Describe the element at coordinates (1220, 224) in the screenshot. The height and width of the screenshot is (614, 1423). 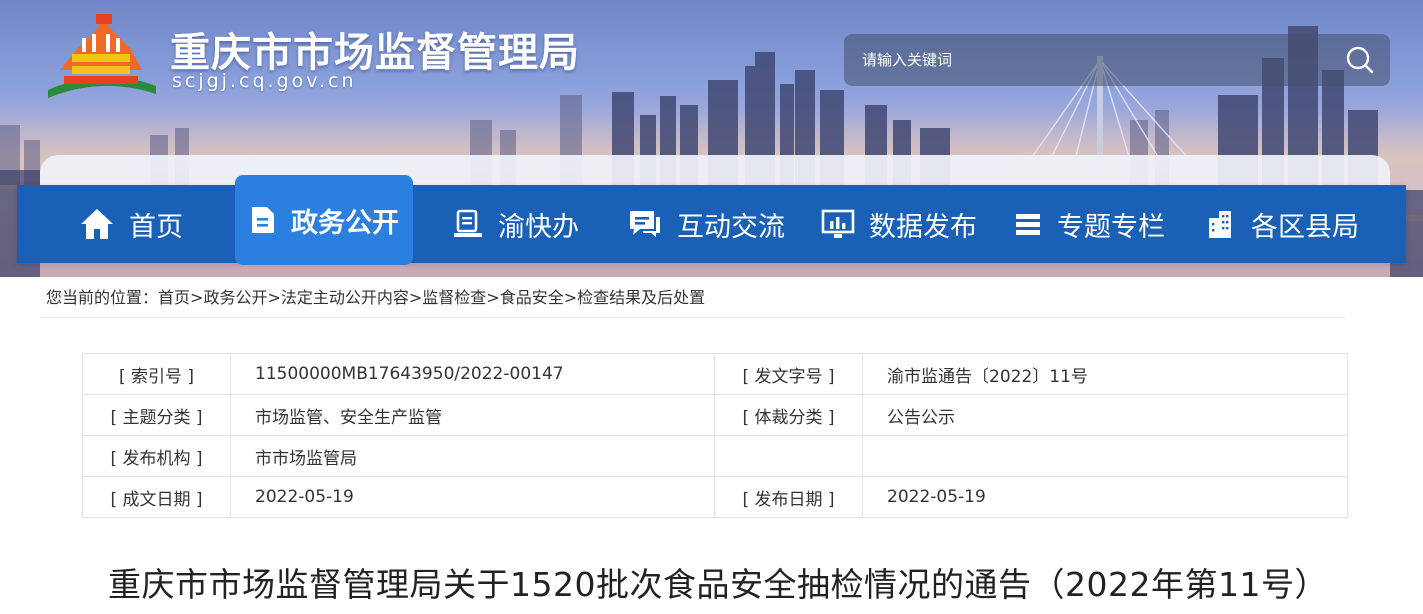
I see `buildings-icon` at that location.